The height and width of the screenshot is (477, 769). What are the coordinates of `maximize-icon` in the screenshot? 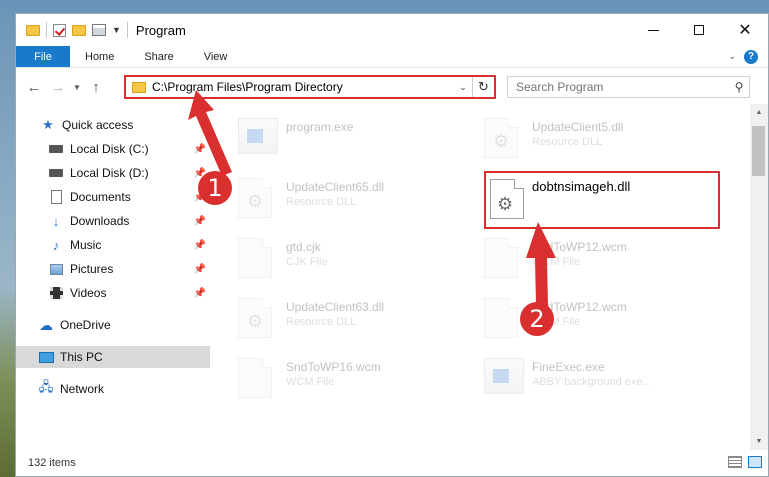 It's located at (699, 30).